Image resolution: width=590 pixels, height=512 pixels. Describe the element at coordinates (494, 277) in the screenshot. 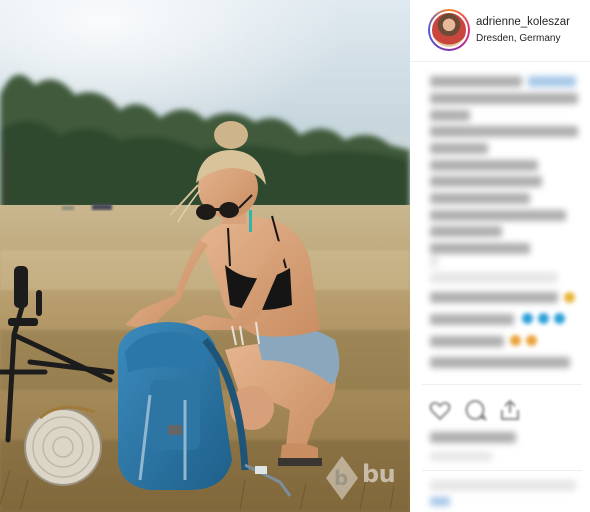

I see `blurred-see-translation` at that location.